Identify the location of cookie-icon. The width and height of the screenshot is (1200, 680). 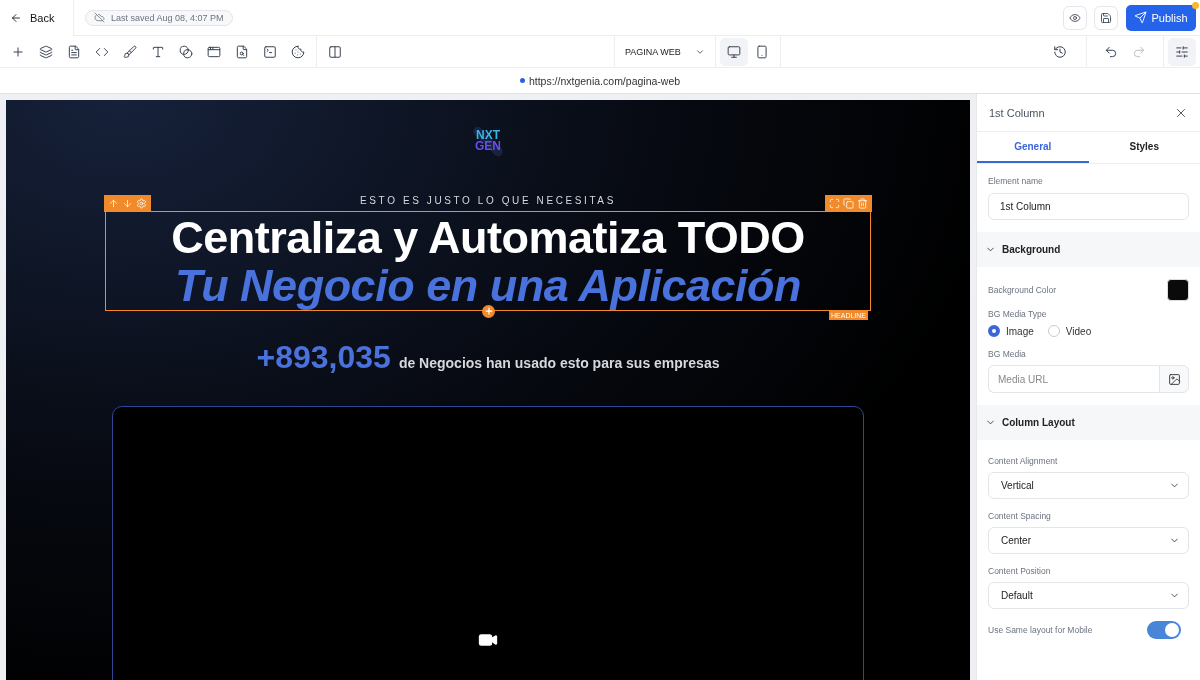
(298, 51).